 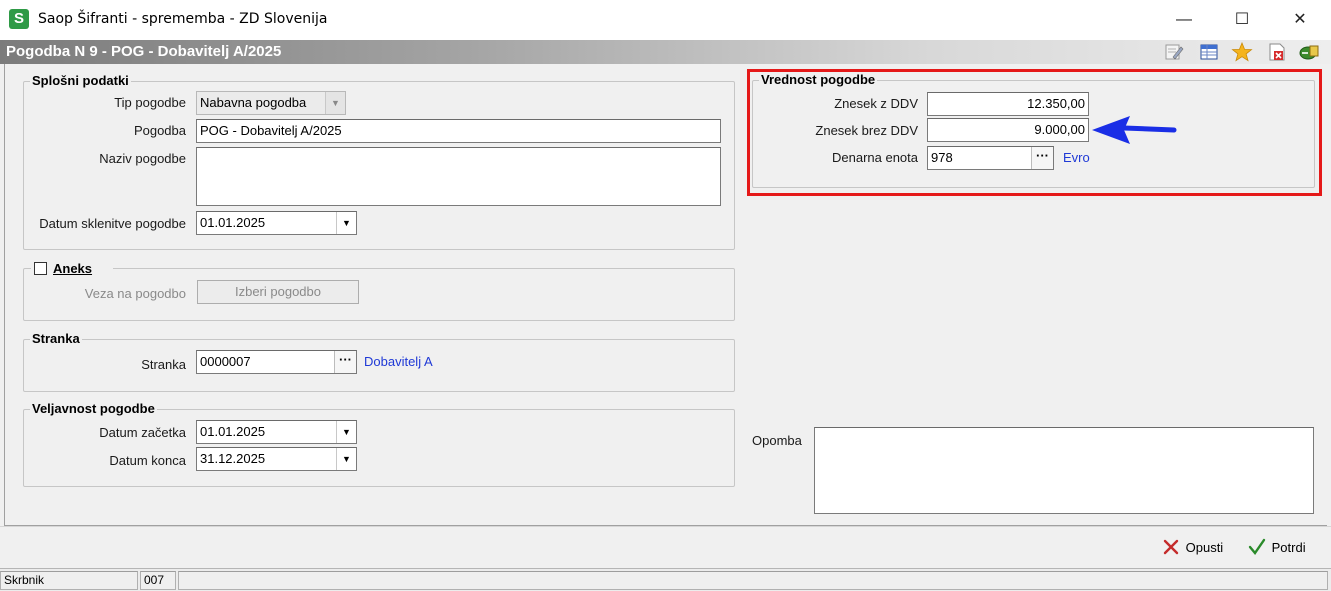 I want to click on potrdi-label: Potrdi, so click(x=1288, y=547).